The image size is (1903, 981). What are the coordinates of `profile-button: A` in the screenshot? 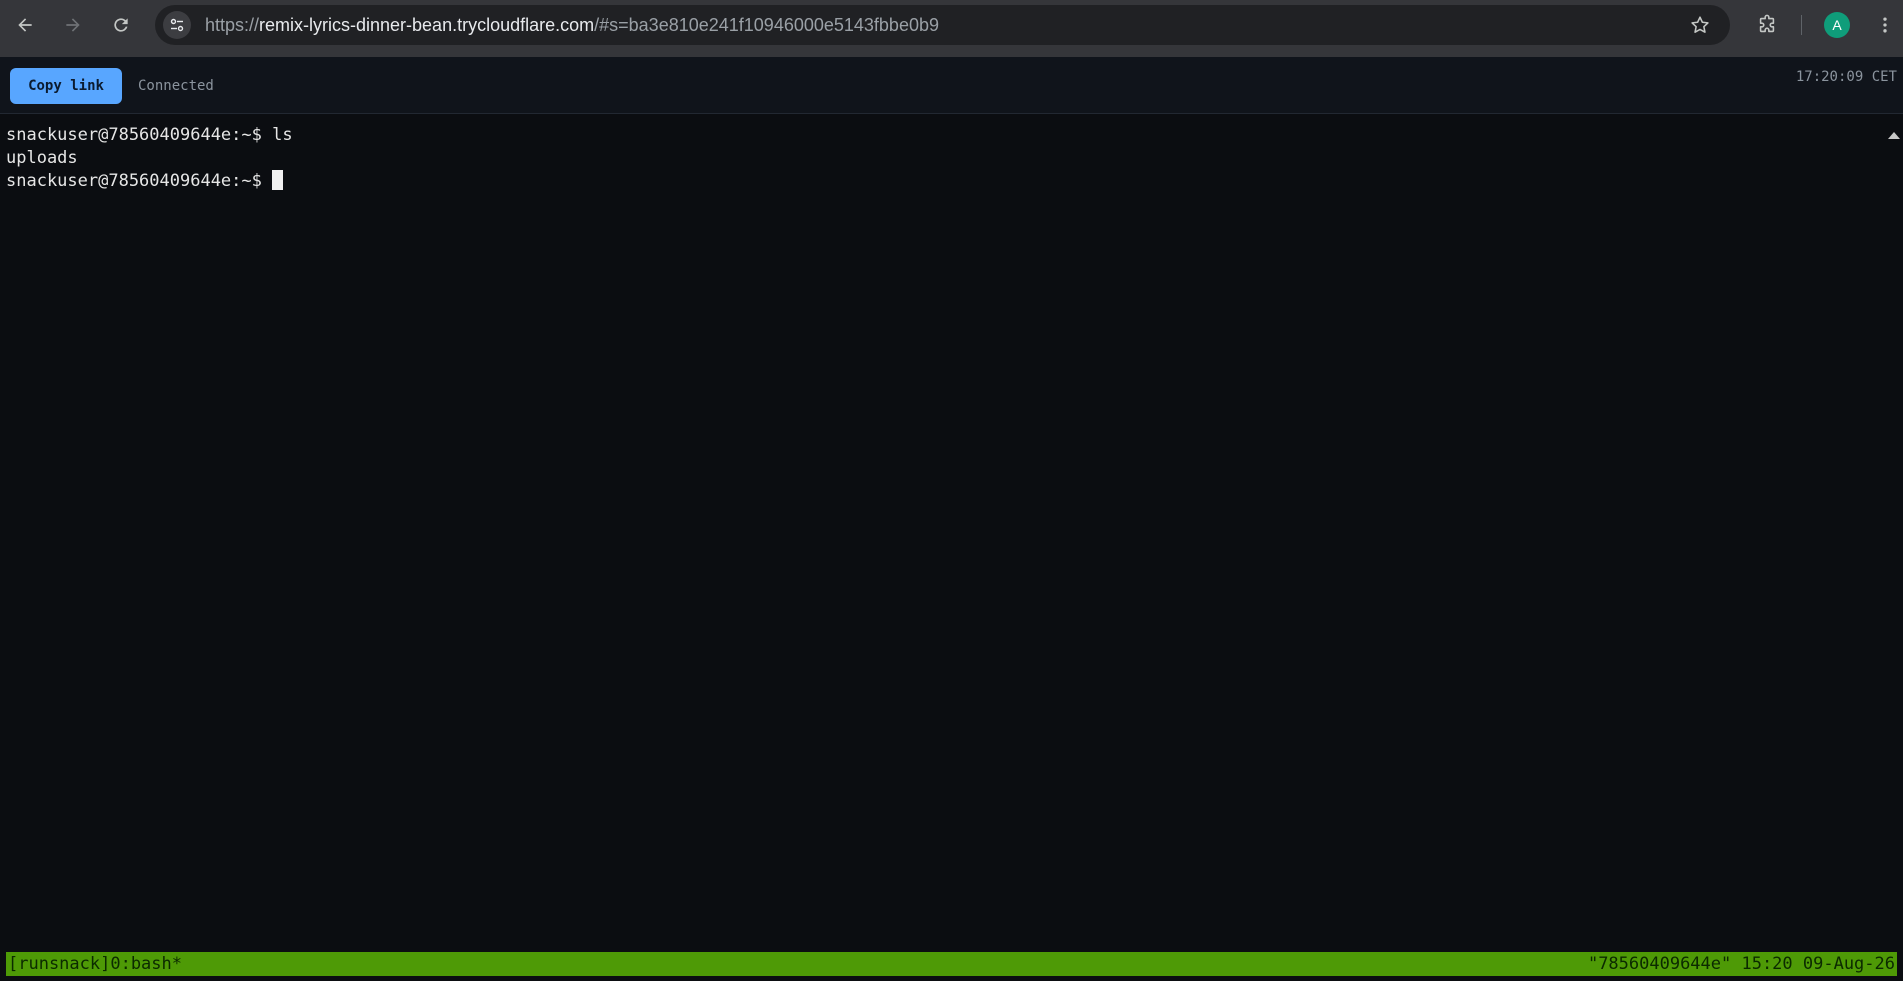 It's located at (1837, 25).